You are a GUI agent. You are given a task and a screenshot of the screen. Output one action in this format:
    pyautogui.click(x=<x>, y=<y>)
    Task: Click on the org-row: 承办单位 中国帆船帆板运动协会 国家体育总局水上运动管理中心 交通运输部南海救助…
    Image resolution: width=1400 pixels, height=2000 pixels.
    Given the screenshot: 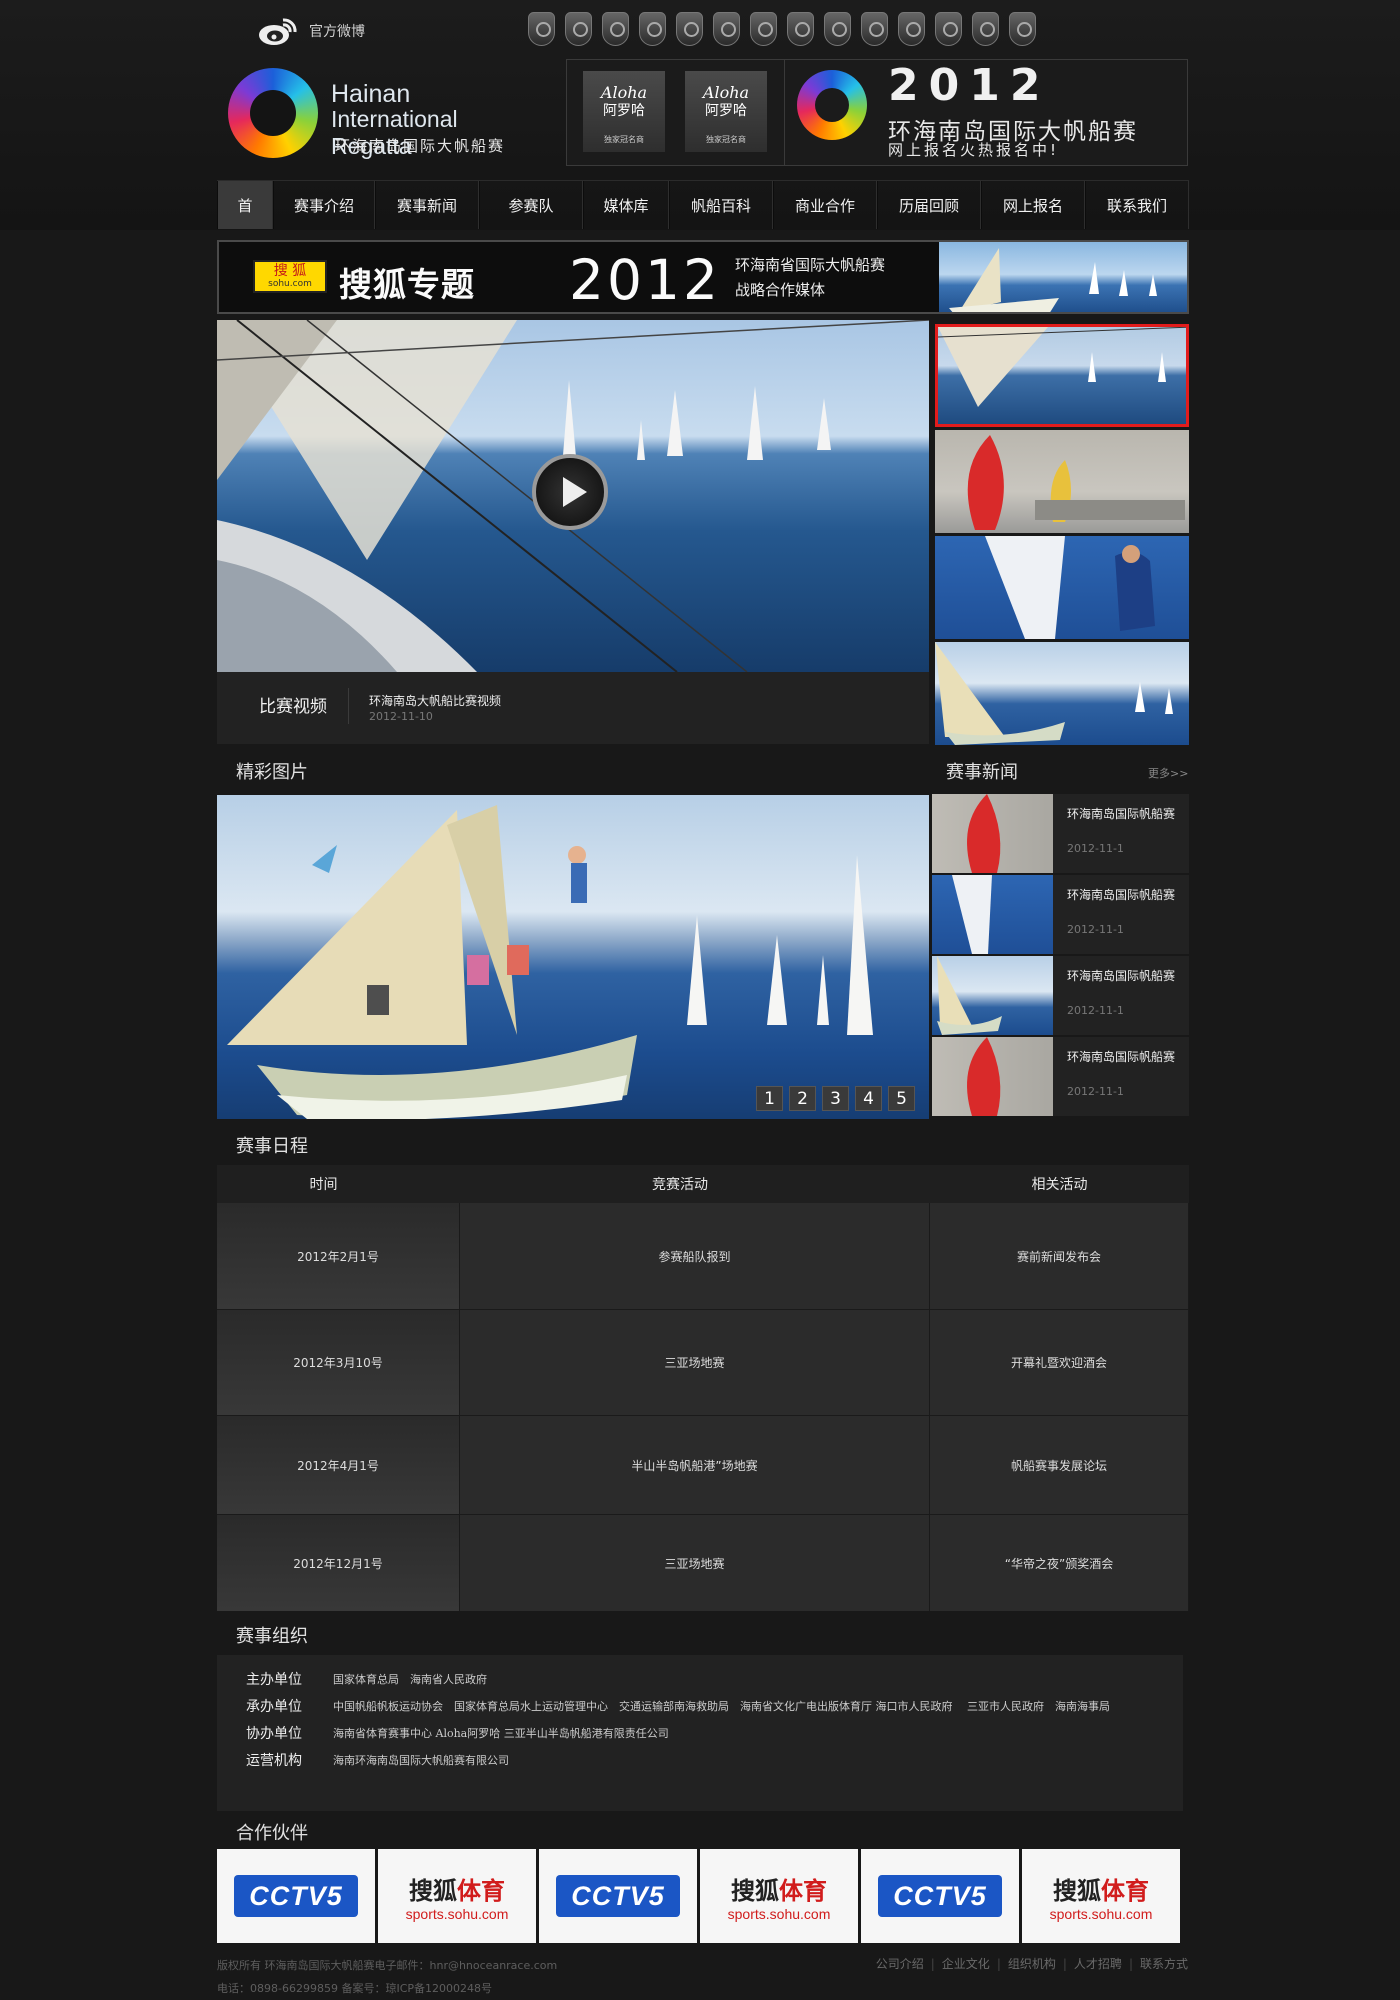 What is the action you would take?
    pyautogui.click(x=714, y=1706)
    